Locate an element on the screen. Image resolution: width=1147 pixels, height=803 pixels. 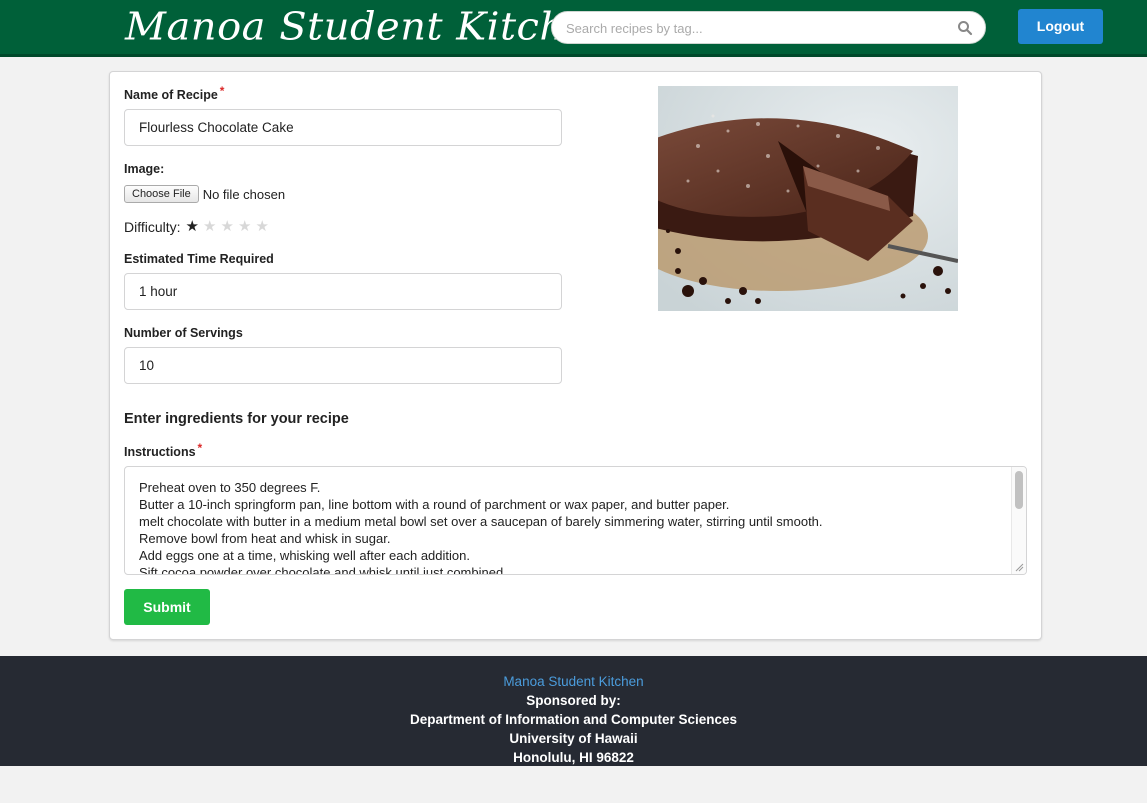
instructions-label: Instructions * is located at coordinates (163, 450).